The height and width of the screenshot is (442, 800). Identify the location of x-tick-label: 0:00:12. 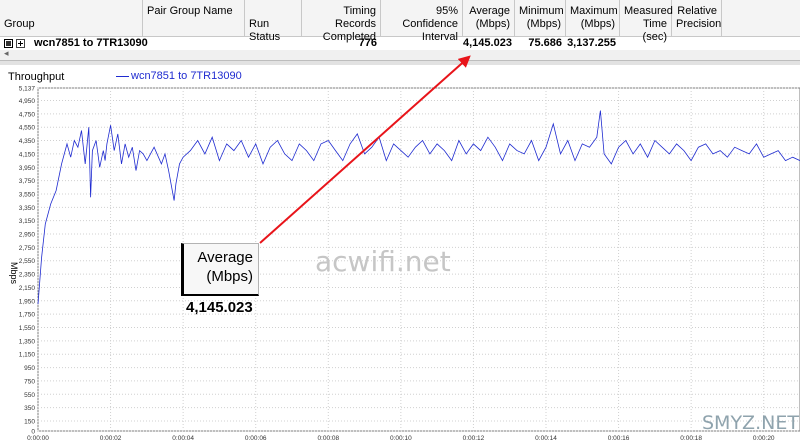
(474, 438).